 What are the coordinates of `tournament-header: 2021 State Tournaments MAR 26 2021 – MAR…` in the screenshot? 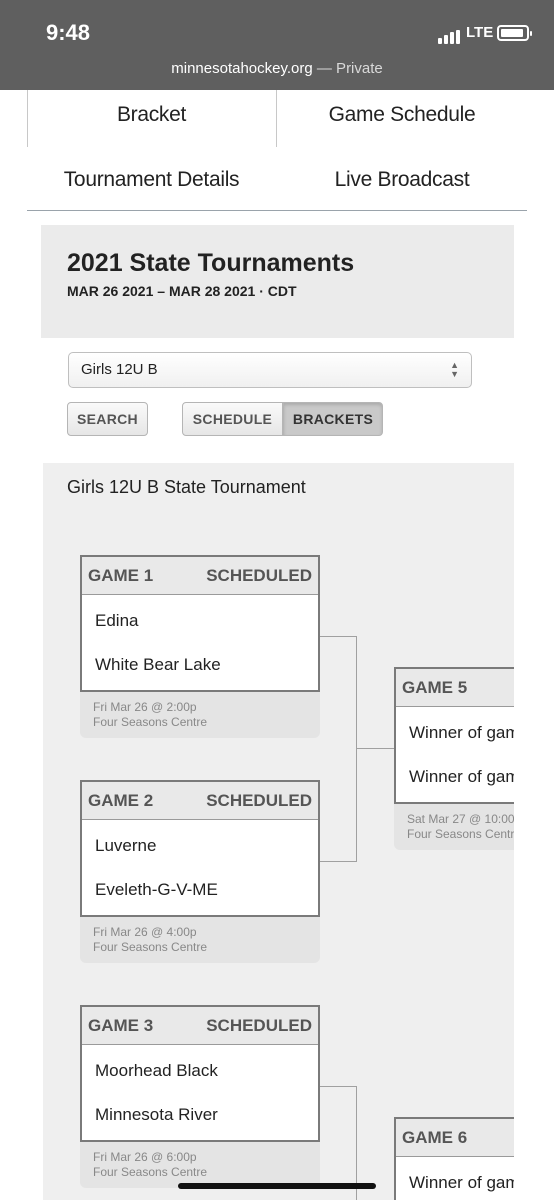 It's located at (277, 281).